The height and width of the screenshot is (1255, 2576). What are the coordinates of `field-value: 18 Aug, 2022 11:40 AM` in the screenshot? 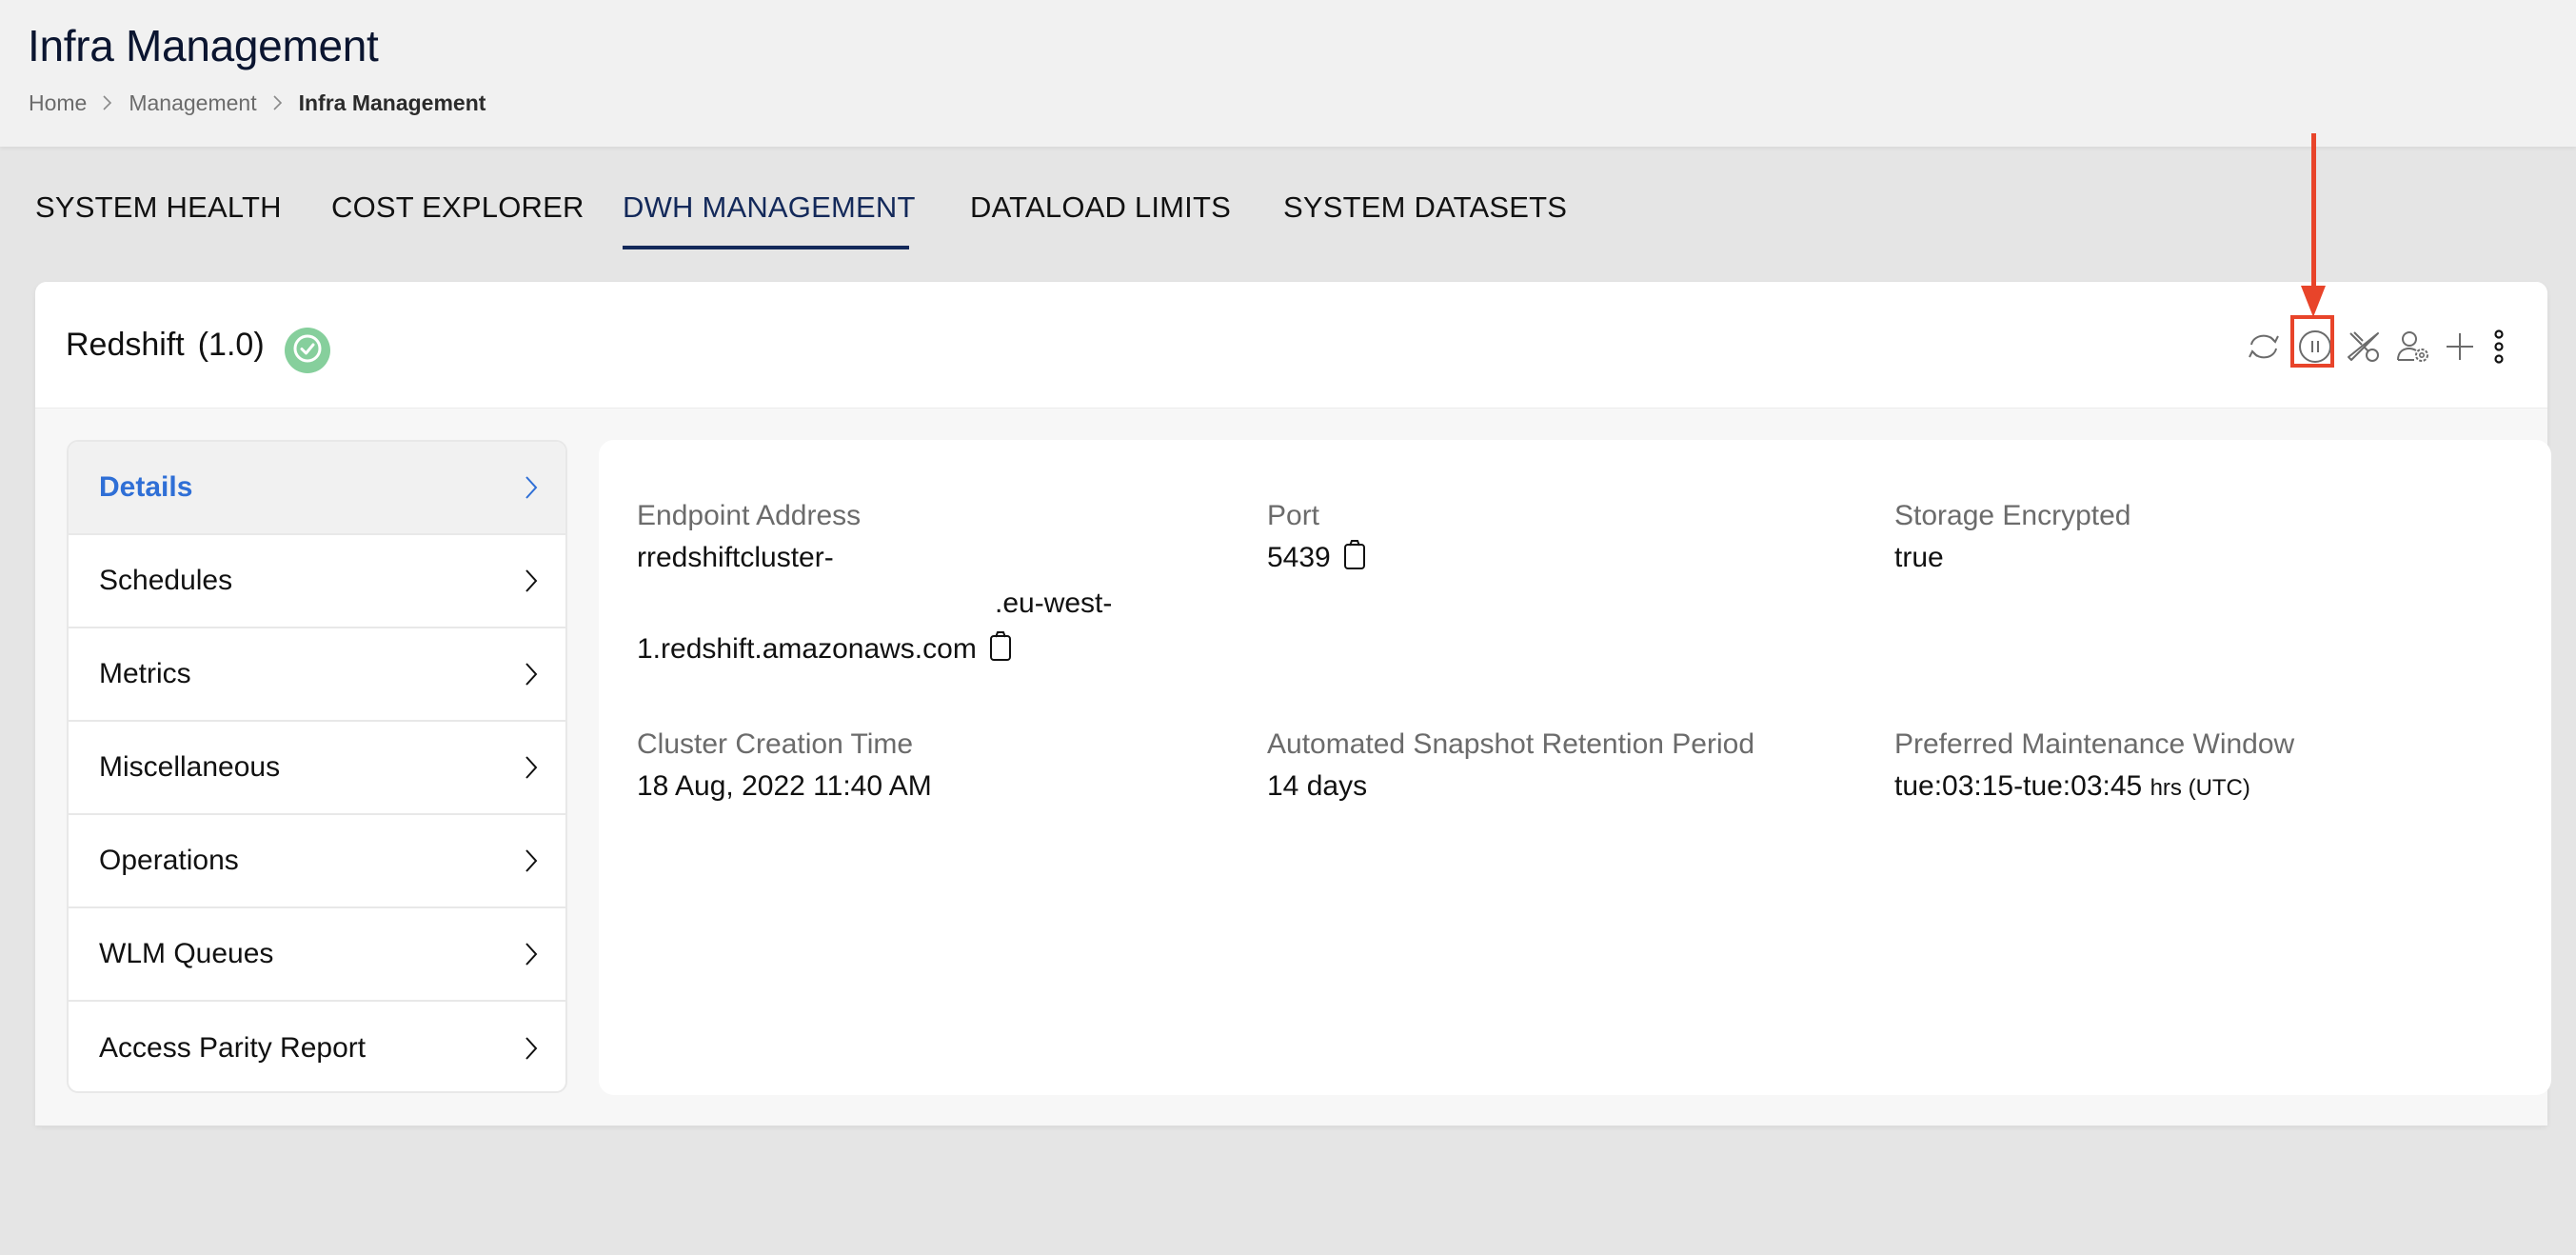 It's located at (784, 786).